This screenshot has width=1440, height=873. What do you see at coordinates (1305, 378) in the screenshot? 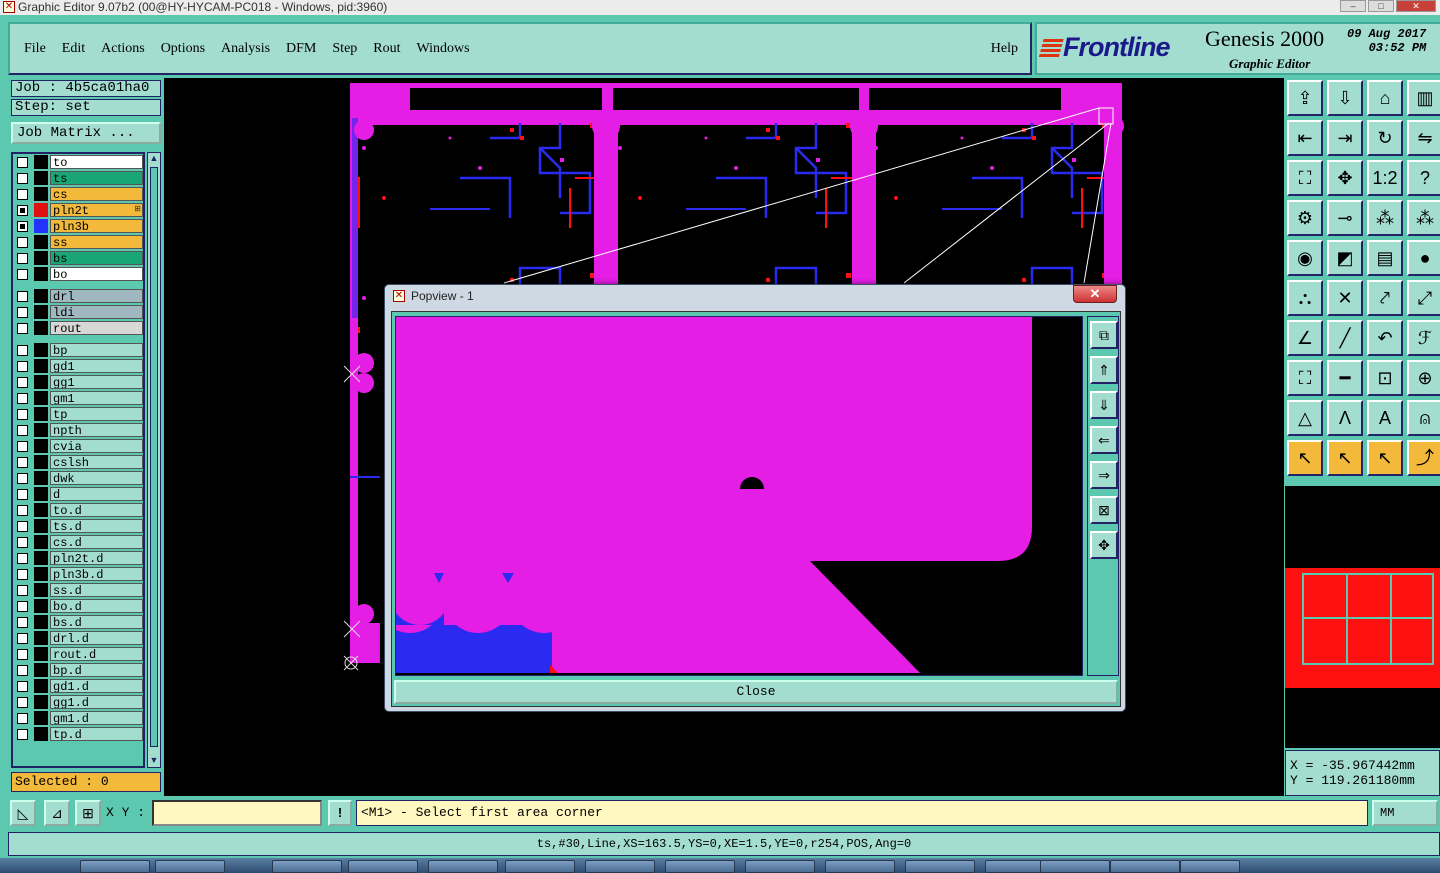
I see `resize-icon: ⛶` at bounding box center [1305, 378].